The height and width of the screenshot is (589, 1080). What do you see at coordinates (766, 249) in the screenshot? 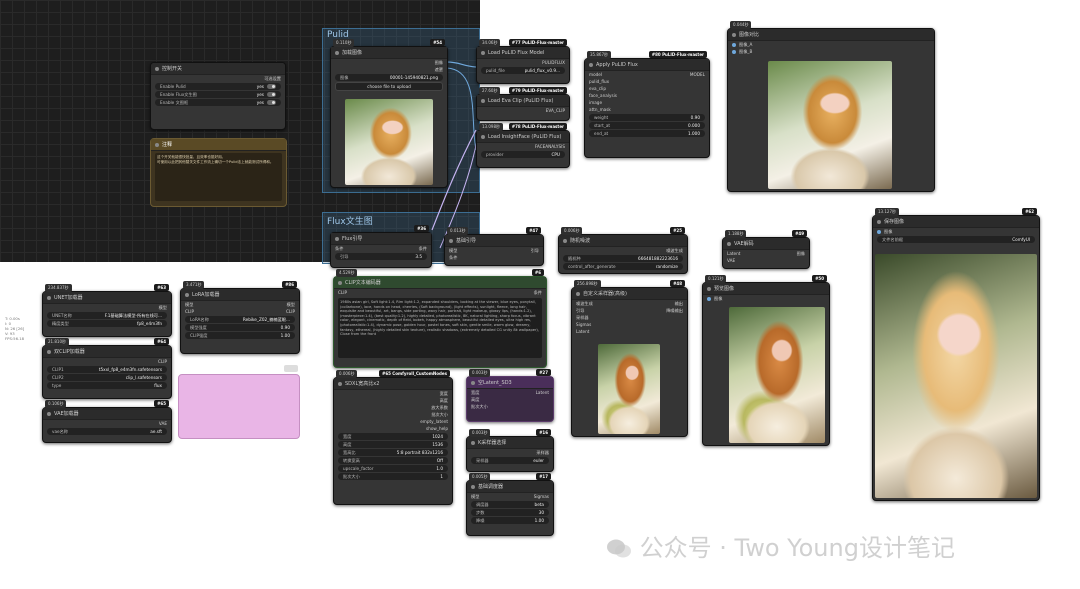
I see `vae-decode-node: 1.188秒 #49 VAE解码 Latent 图像 VAE` at bounding box center [766, 249].